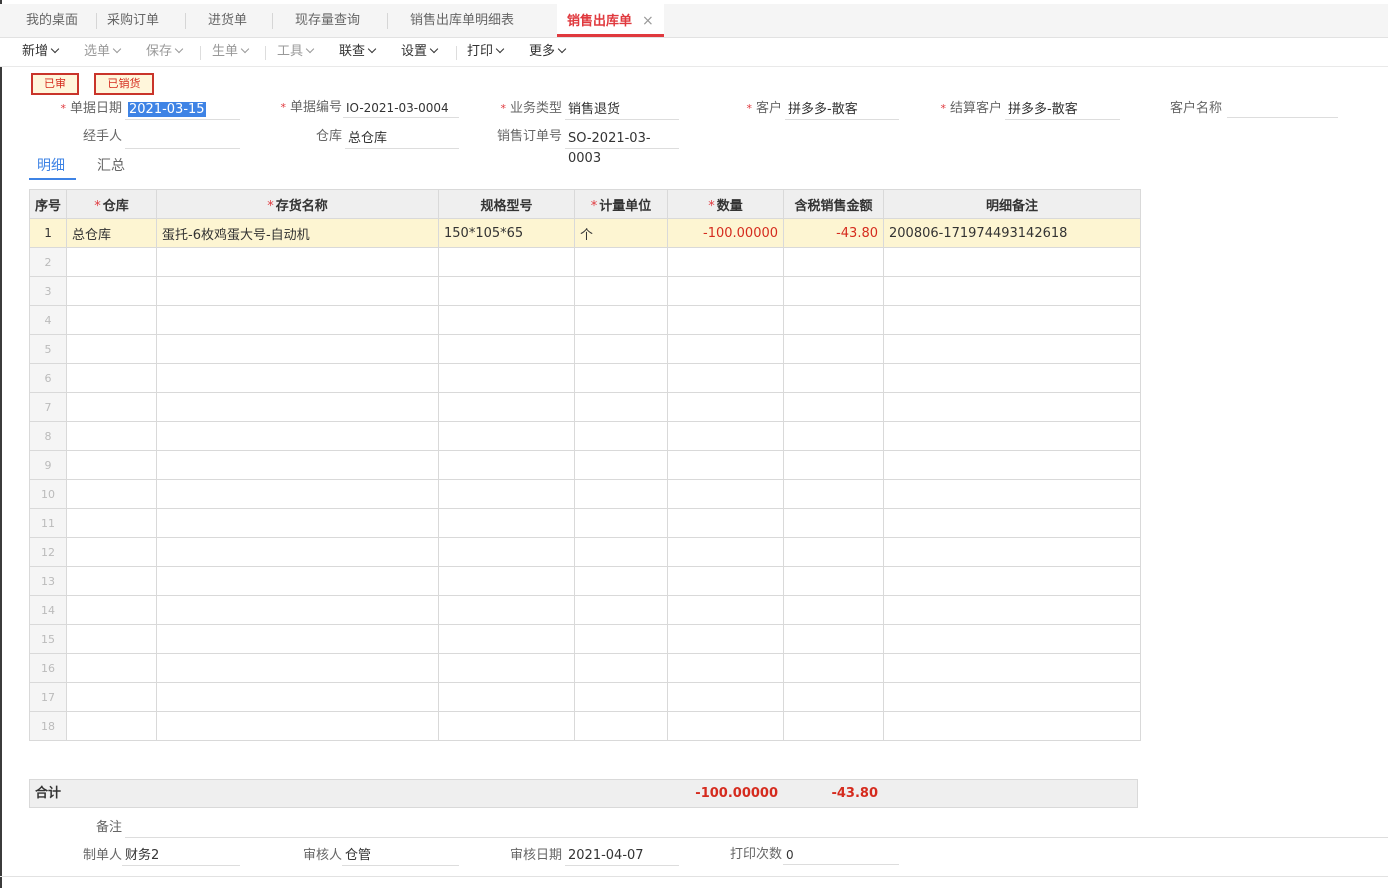 The image size is (1388, 888). What do you see at coordinates (585, 465) in the screenshot?
I see `table-row: 9` at bounding box center [585, 465].